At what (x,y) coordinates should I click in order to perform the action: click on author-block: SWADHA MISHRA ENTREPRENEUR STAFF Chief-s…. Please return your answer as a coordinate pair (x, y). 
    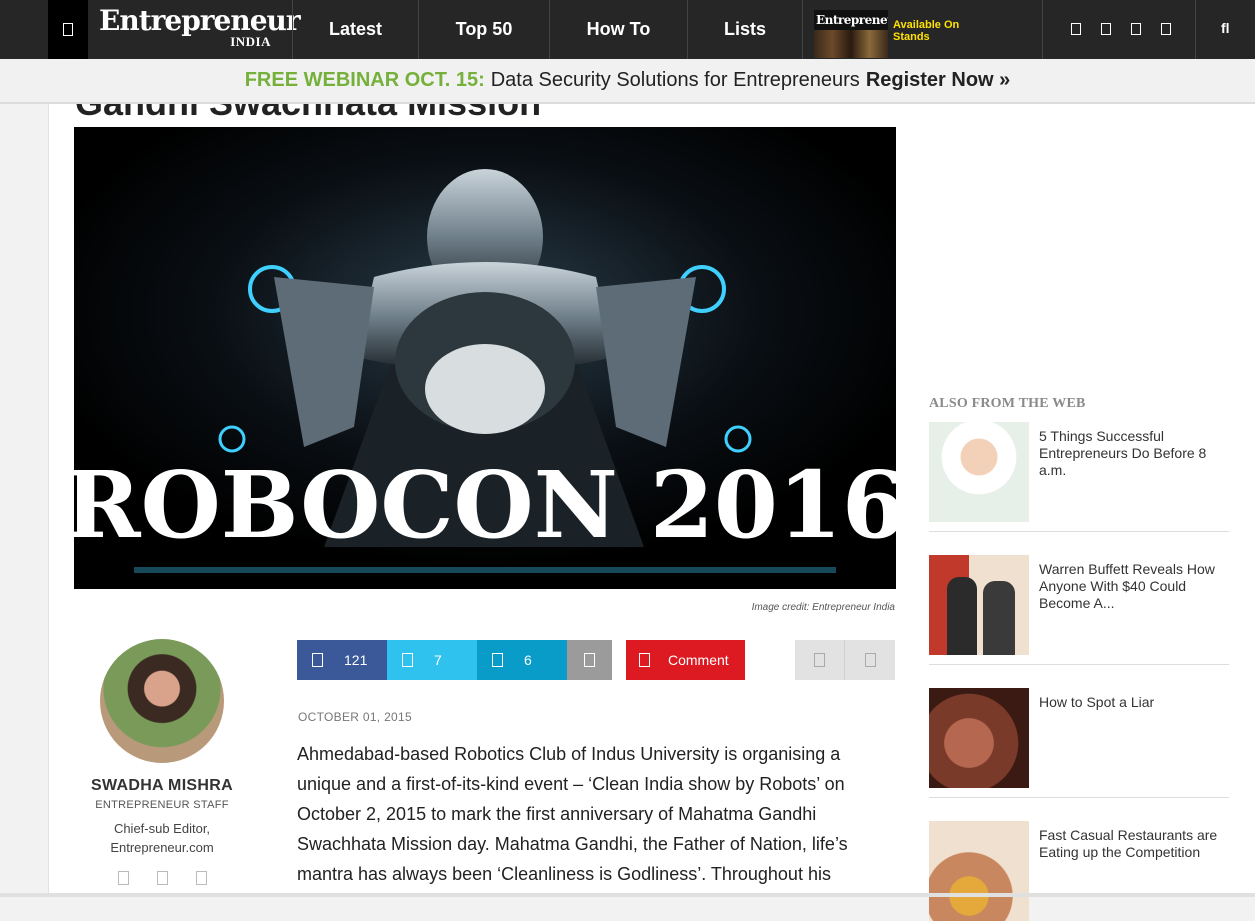
    Looking at the image, I should click on (162, 762).